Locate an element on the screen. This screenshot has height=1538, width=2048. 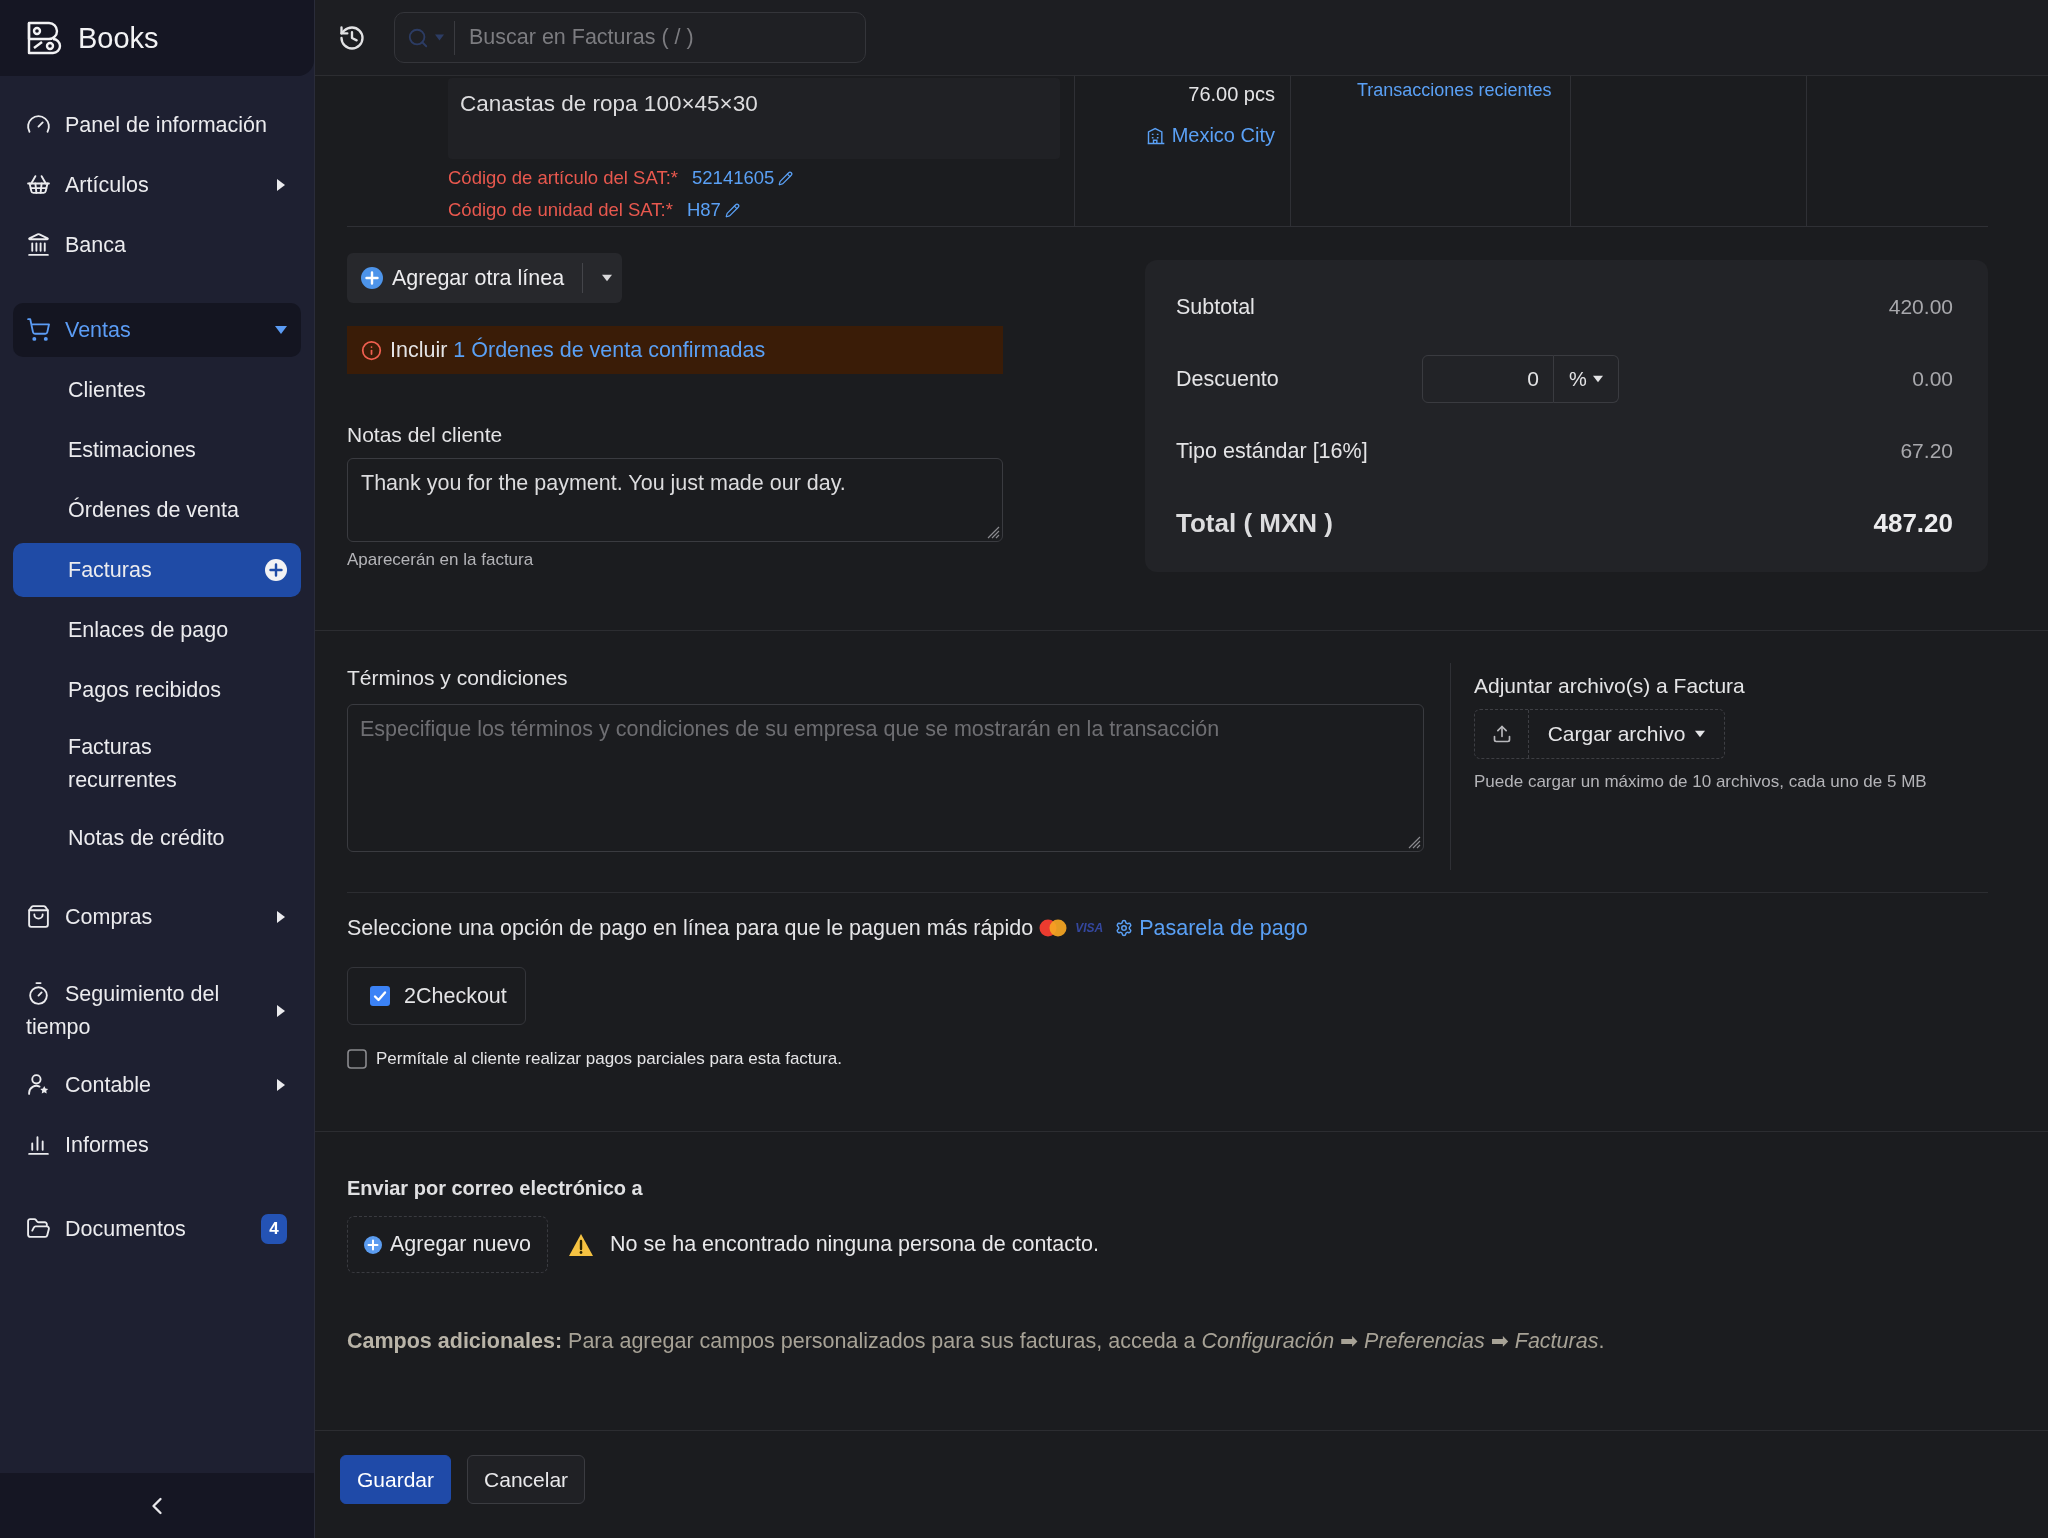
sat-code-label: Código de unidad del SAT:* is located at coordinates (560, 210).